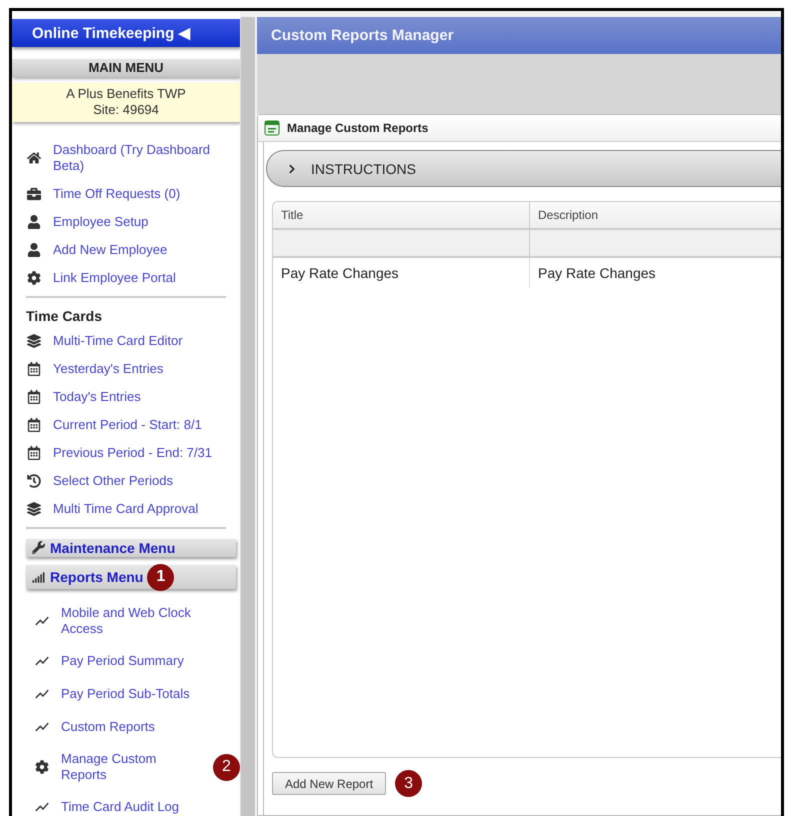  I want to click on chevron-icon, so click(292, 169).